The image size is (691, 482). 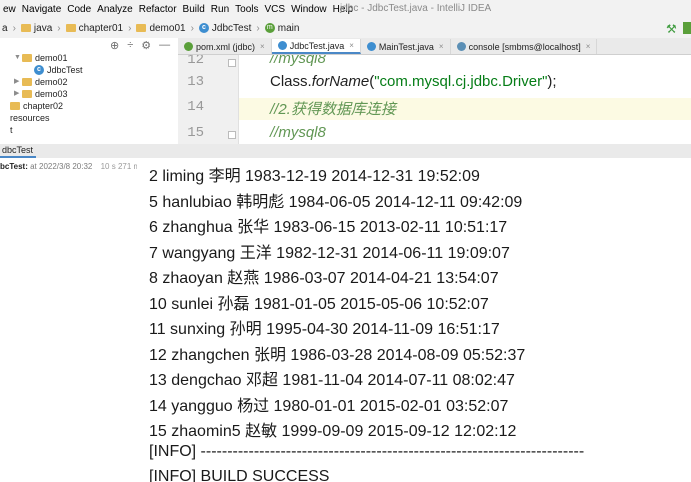 I want to click on run-tab-title: dbcTest, so click(x=17, y=150).